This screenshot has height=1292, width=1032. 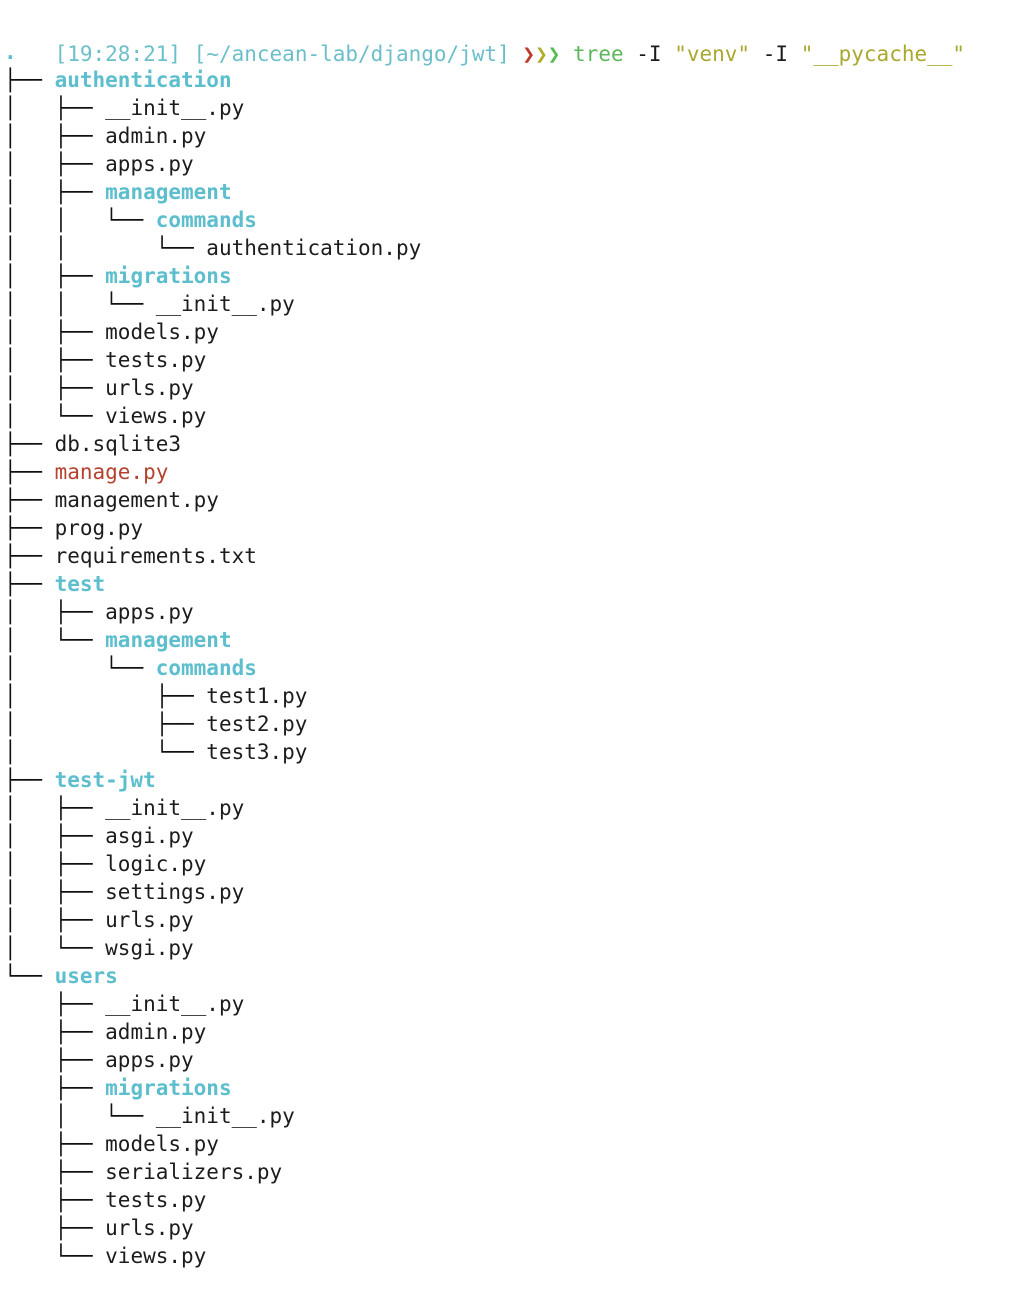 What do you see at coordinates (516, 248) in the screenshot?
I see `tree-line: │ │ └── authentication.py` at bounding box center [516, 248].